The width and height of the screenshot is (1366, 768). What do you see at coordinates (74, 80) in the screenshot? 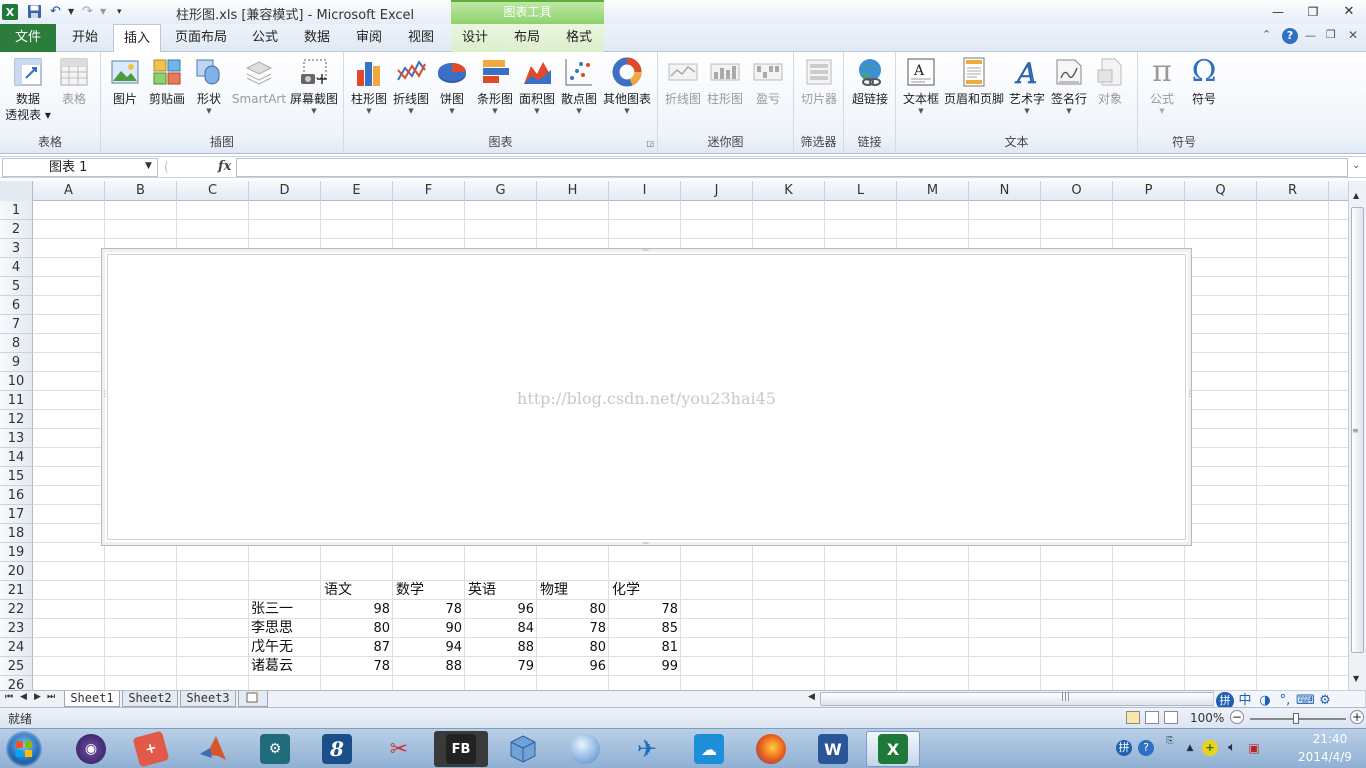
I see `table-button: 表格` at bounding box center [74, 80].